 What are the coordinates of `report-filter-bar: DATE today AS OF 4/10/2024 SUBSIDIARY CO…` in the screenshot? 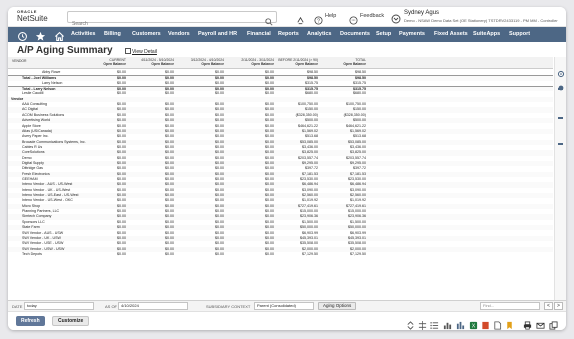 It's located at (287, 305).